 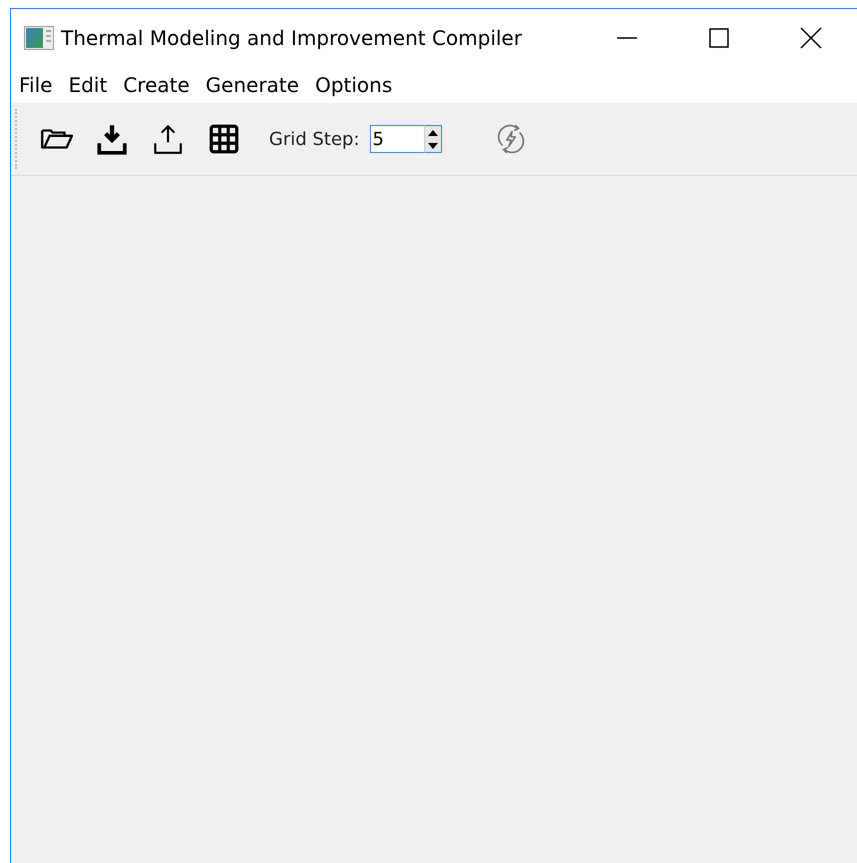 I want to click on menu-item: Create, so click(x=156, y=85).